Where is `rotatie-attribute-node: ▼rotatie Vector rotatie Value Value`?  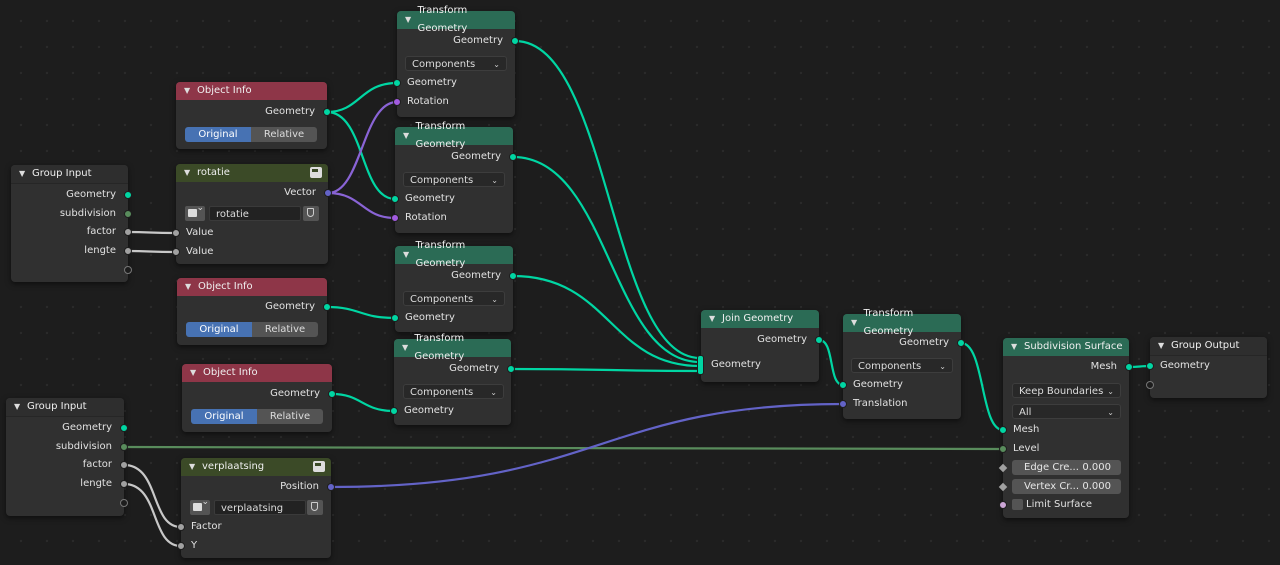 rotatie-attribute-node: ▼rotatie Vector rotatie Value Value is located at coordinates (252, 214).